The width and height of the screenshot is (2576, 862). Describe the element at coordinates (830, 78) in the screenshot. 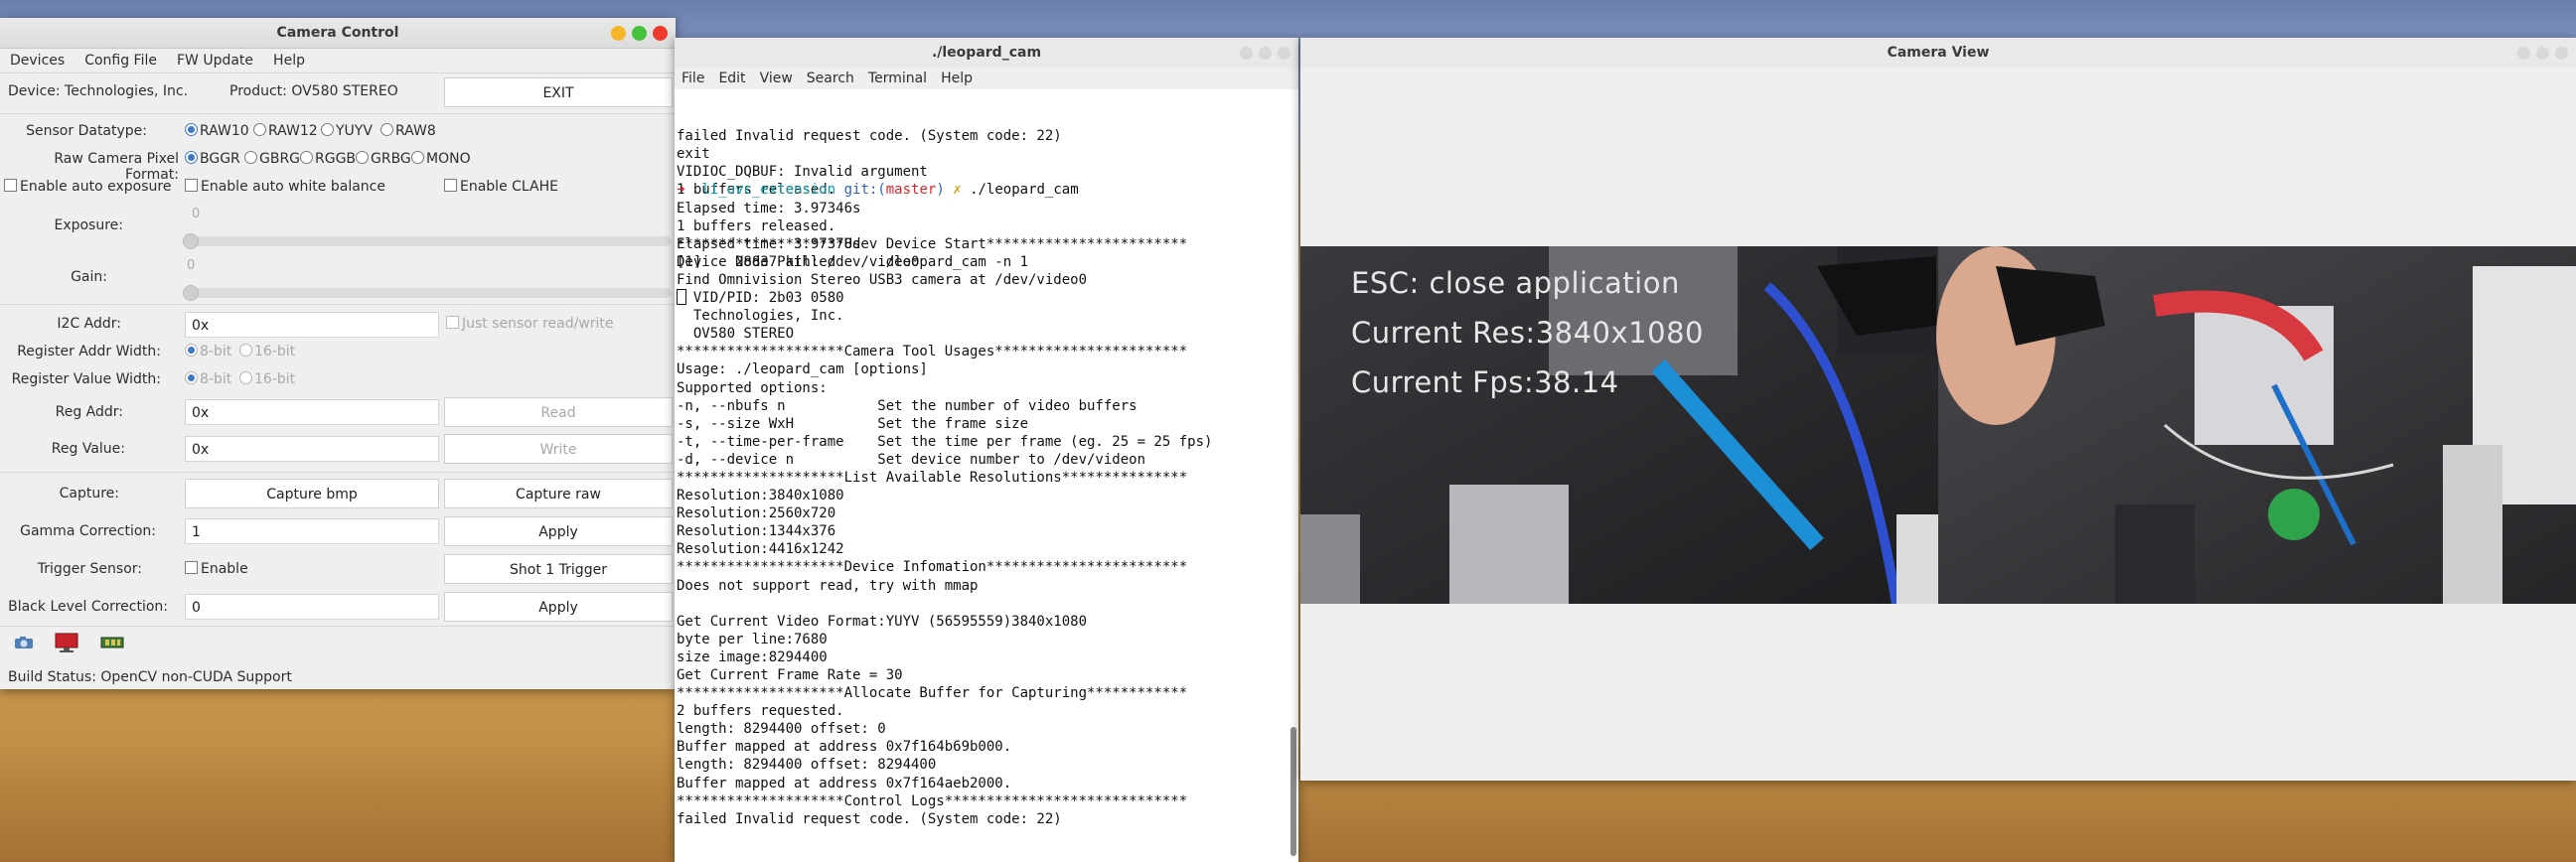

I see `terminal-menu-search: Search` at that location.